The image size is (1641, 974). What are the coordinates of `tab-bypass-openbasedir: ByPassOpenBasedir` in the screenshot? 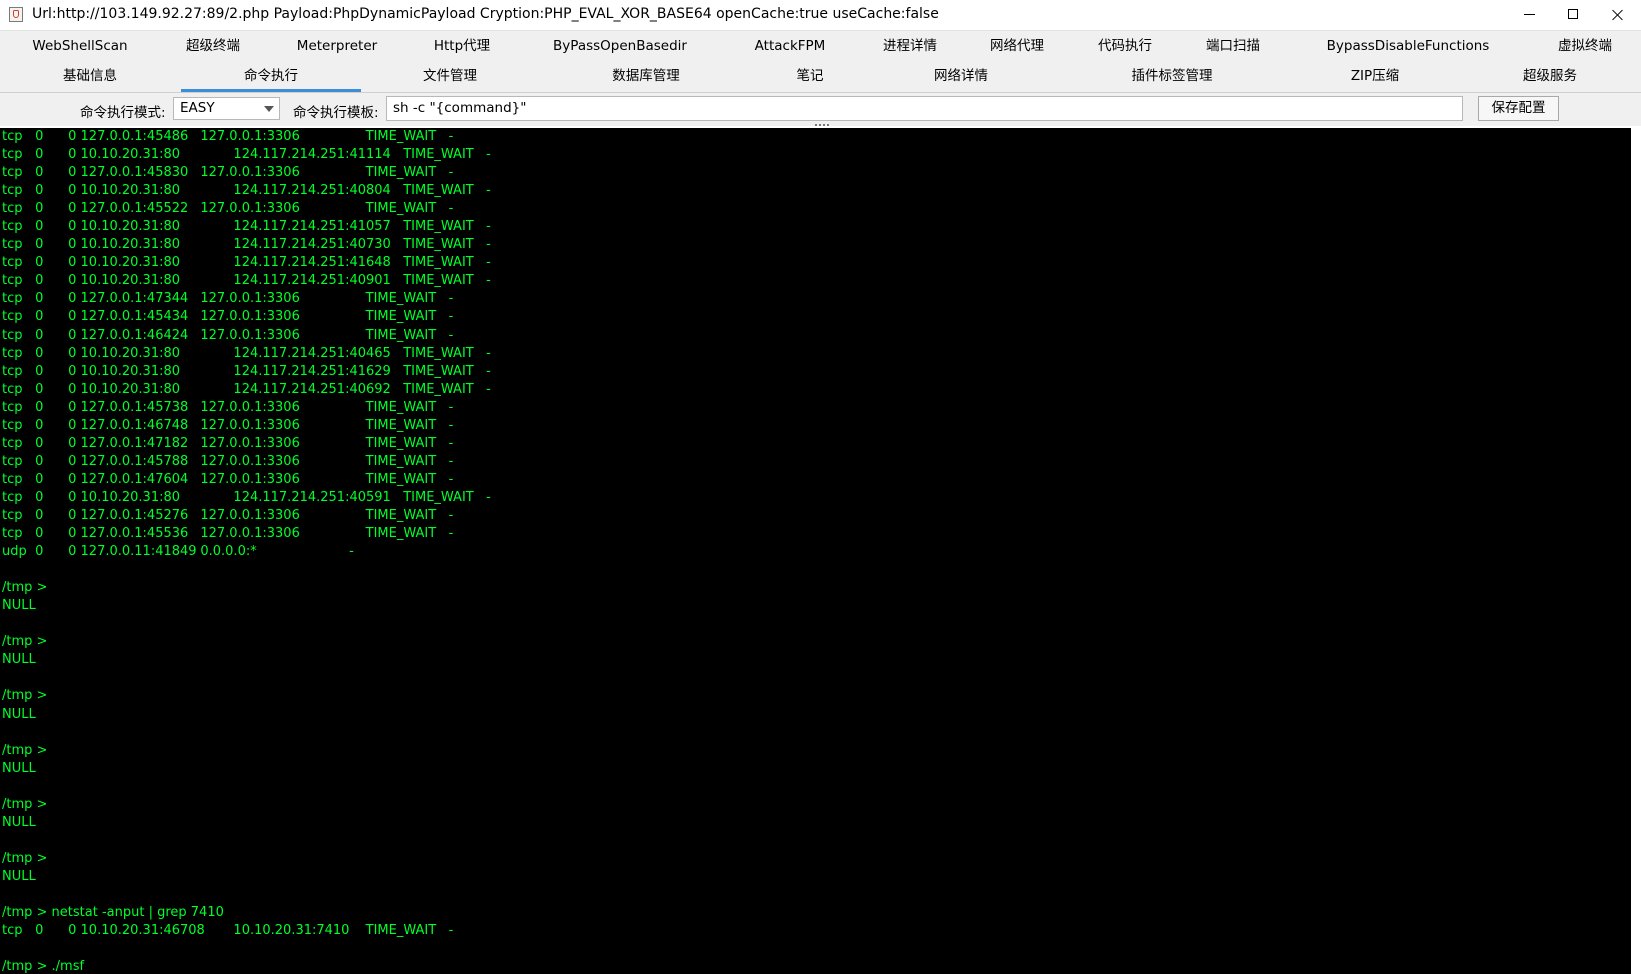 It's located at (620, 46).